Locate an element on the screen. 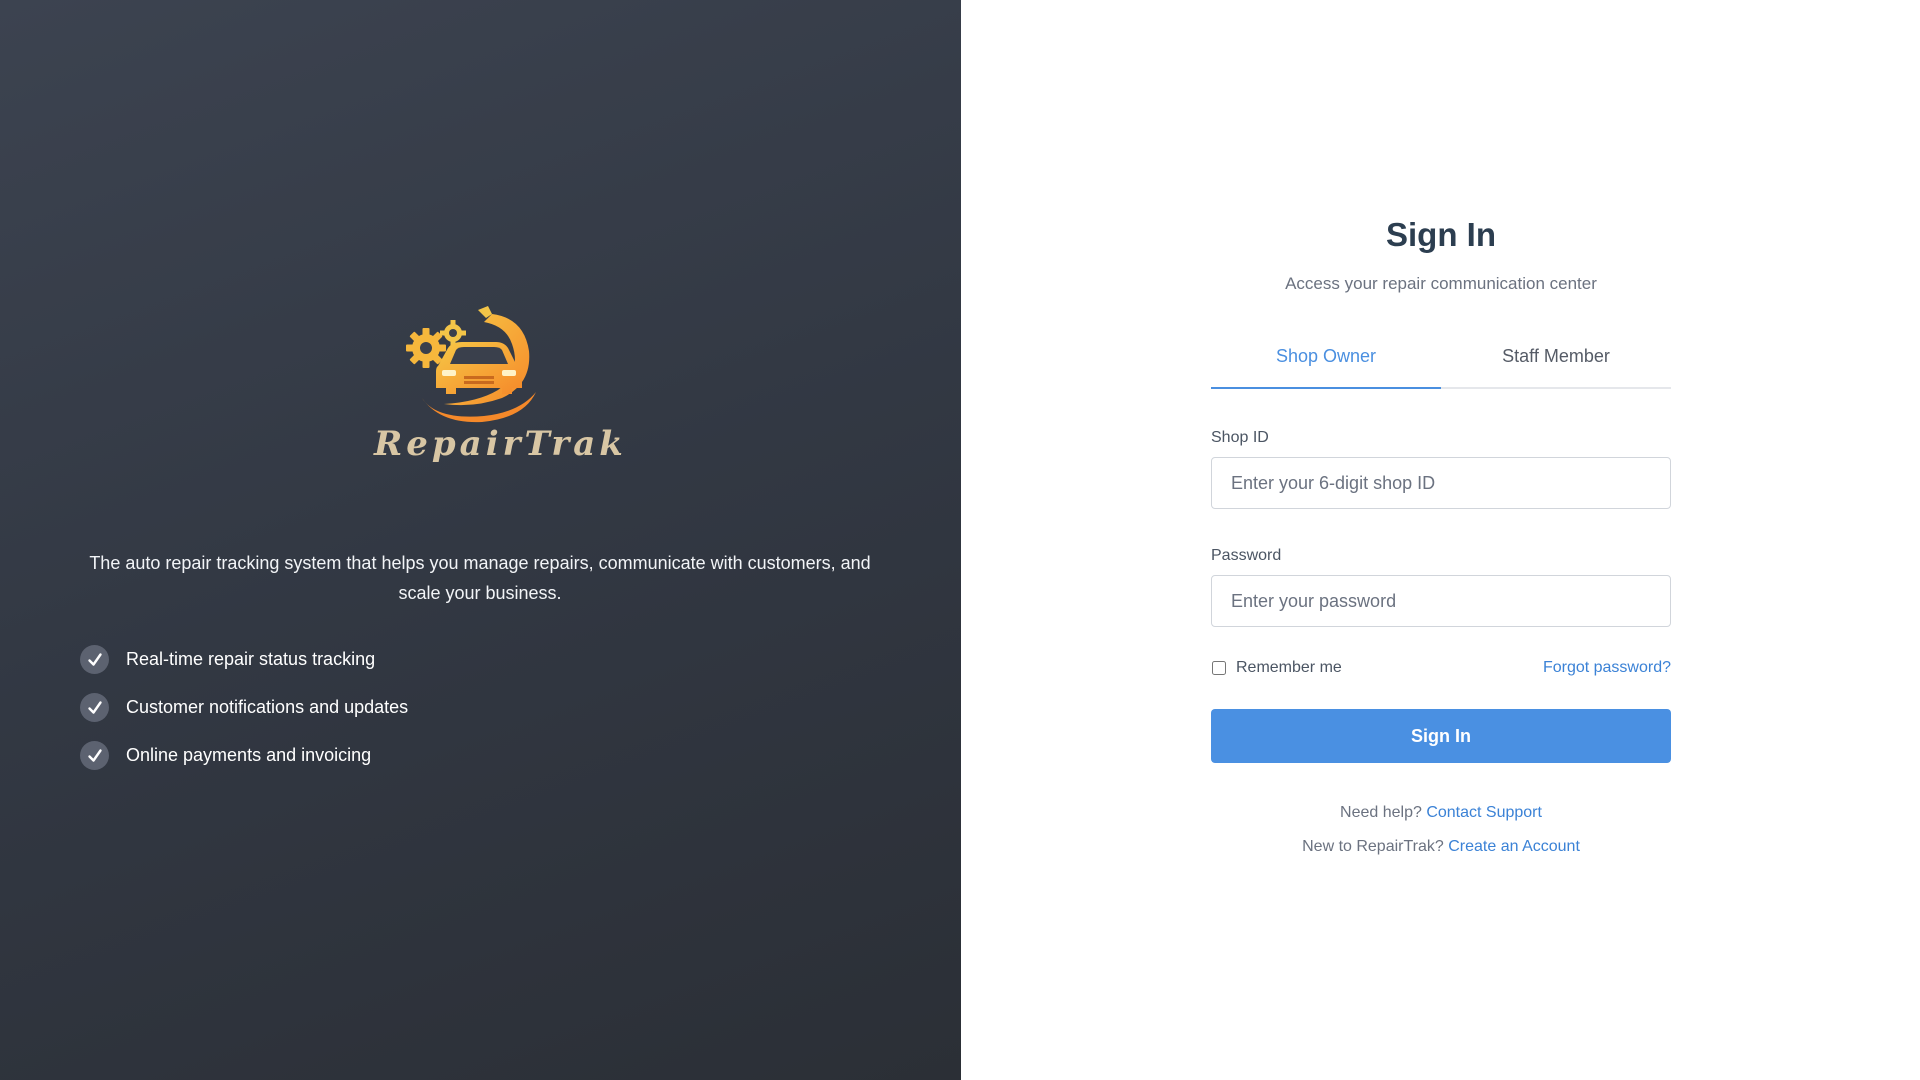 The height and width of the screenshot is (1080, 1920). contact-support-link: Contact Support is located at coordinates (1484, 812).